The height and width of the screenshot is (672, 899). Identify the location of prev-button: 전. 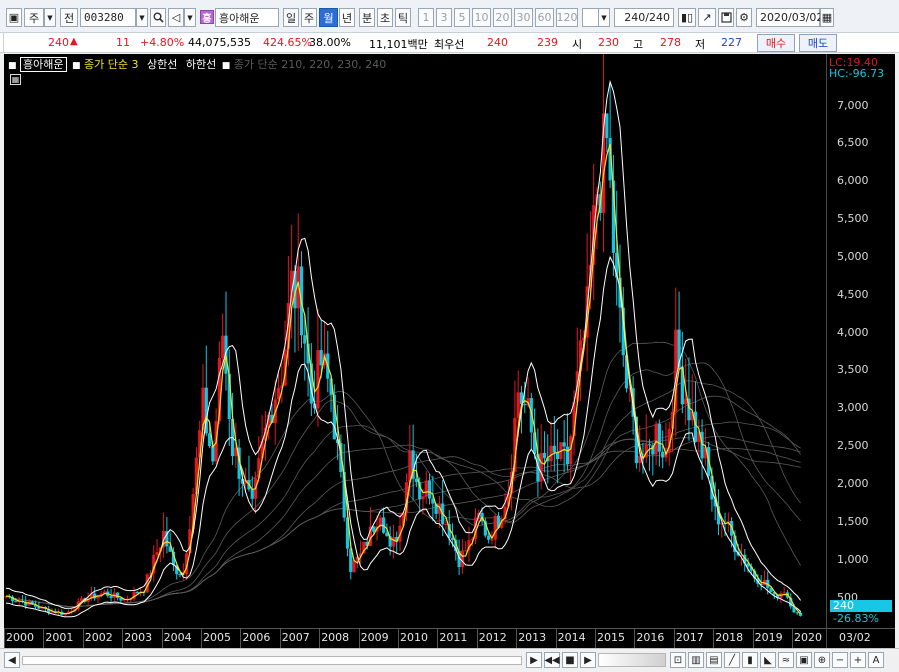
(69, 17).